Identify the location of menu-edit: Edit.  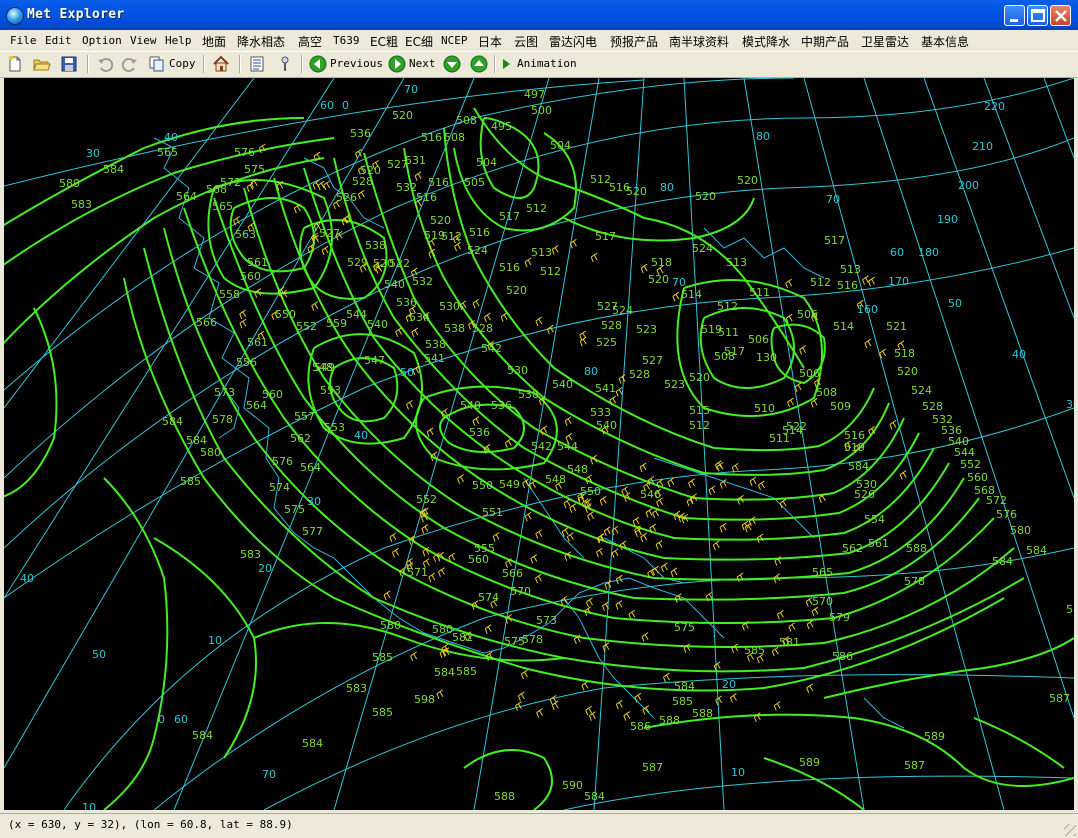
(58, 40).